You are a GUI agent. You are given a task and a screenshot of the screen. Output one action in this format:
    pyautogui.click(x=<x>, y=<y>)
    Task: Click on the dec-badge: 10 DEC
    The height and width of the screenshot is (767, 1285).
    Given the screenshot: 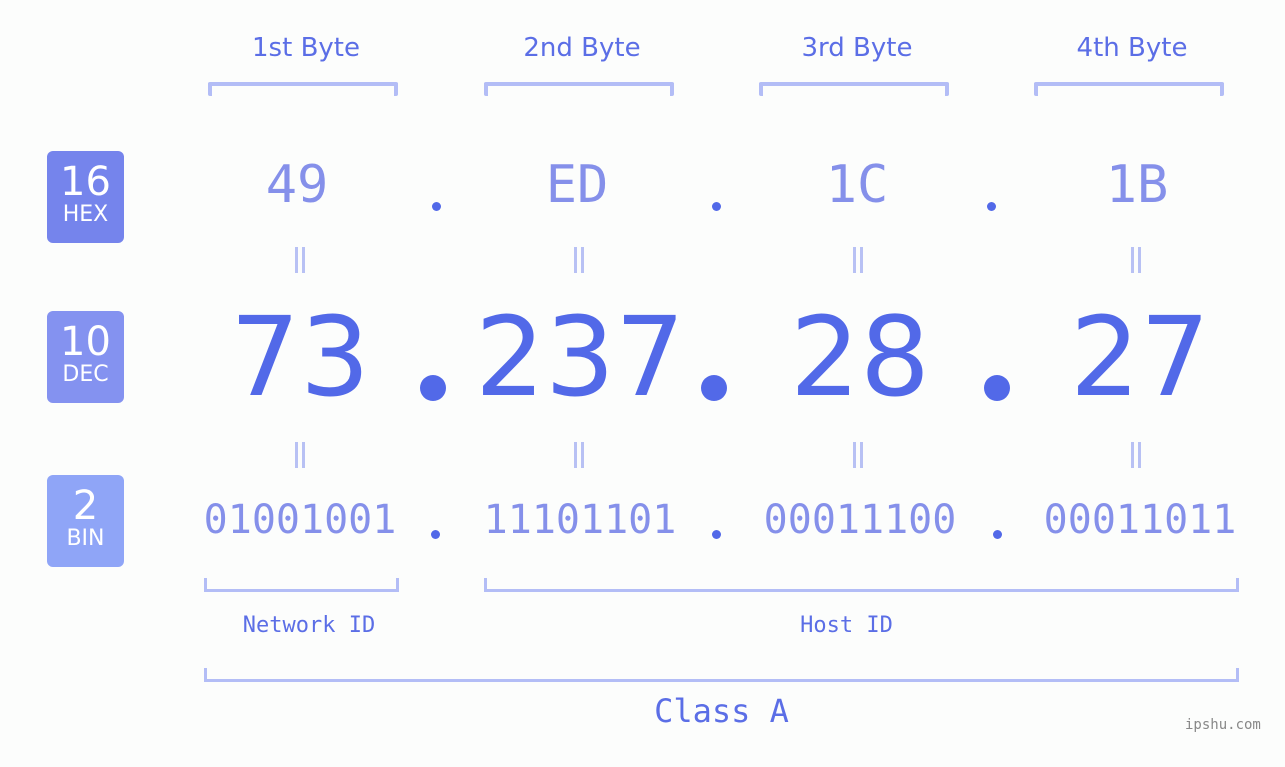 What is the action you would take?
    pyautogui.click(x=85, y=357)
    